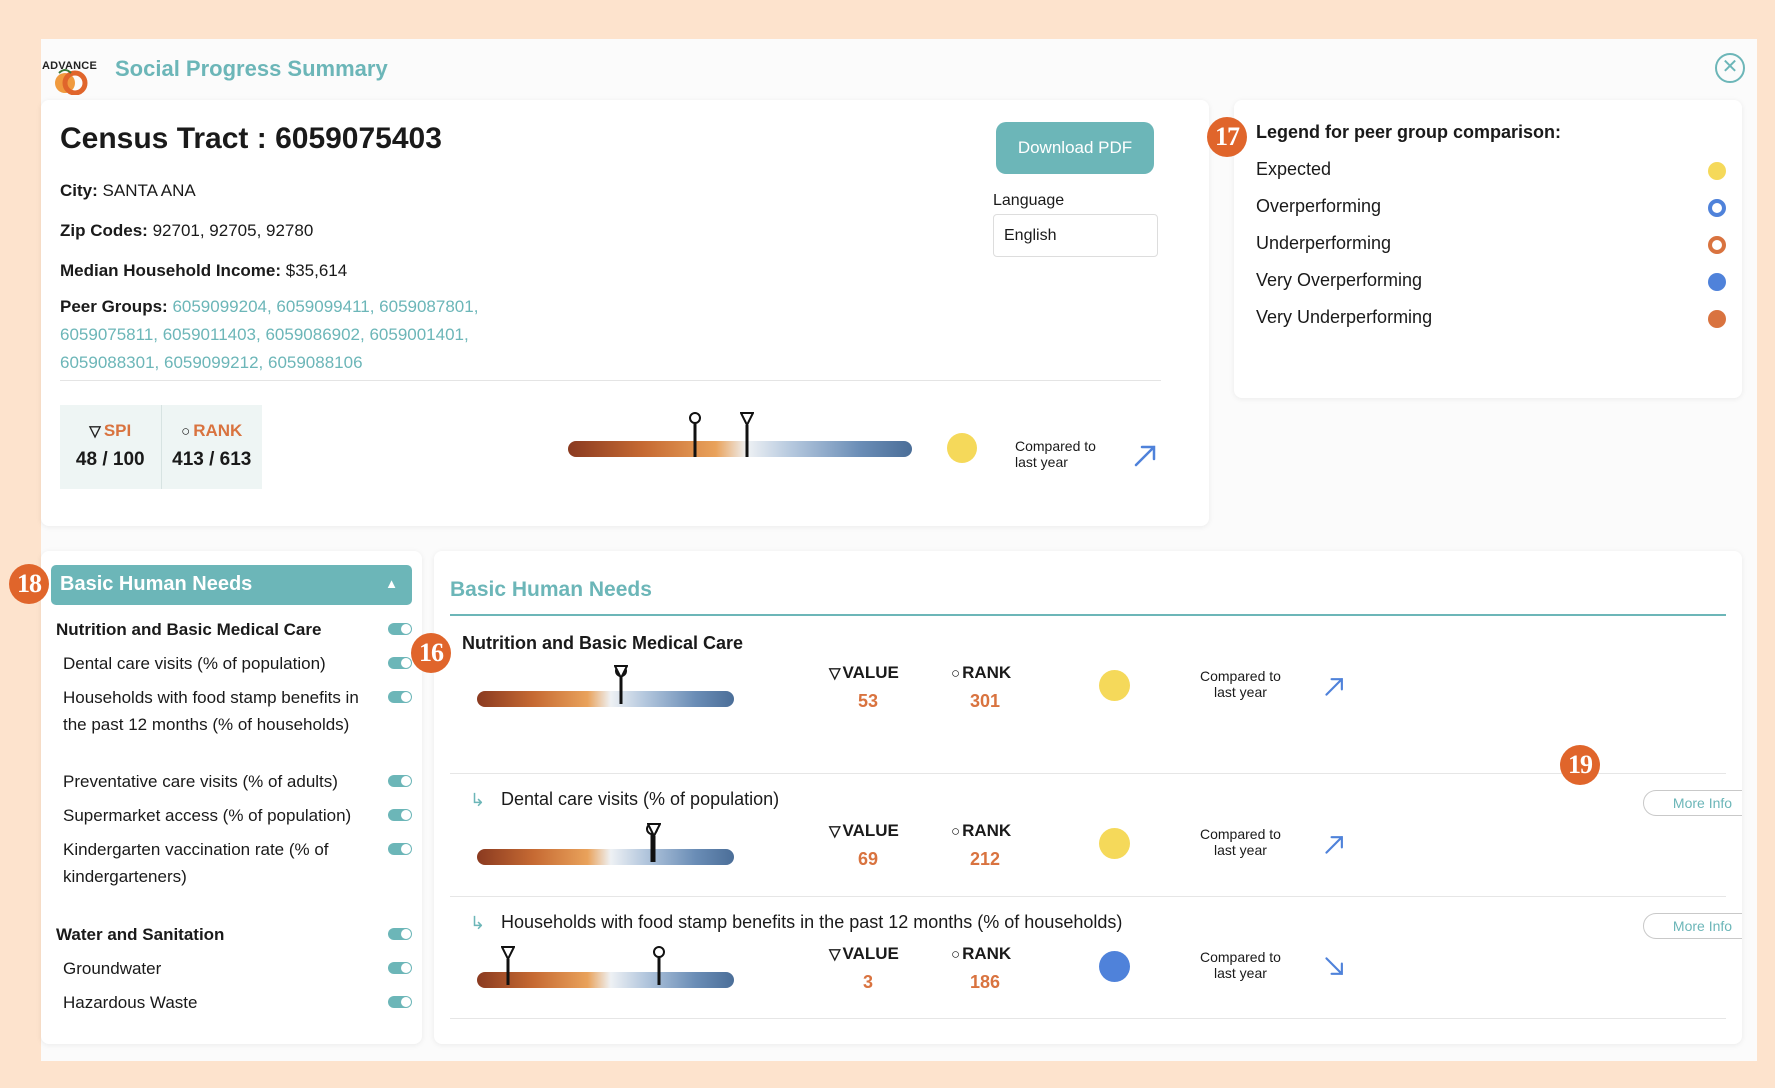 The image size is (1775, 1088). What do you see at coordinates (74, 72) in the screenshot?
I see `advance-oc-logo: ADVANCE` at bounding box center [74, 72].